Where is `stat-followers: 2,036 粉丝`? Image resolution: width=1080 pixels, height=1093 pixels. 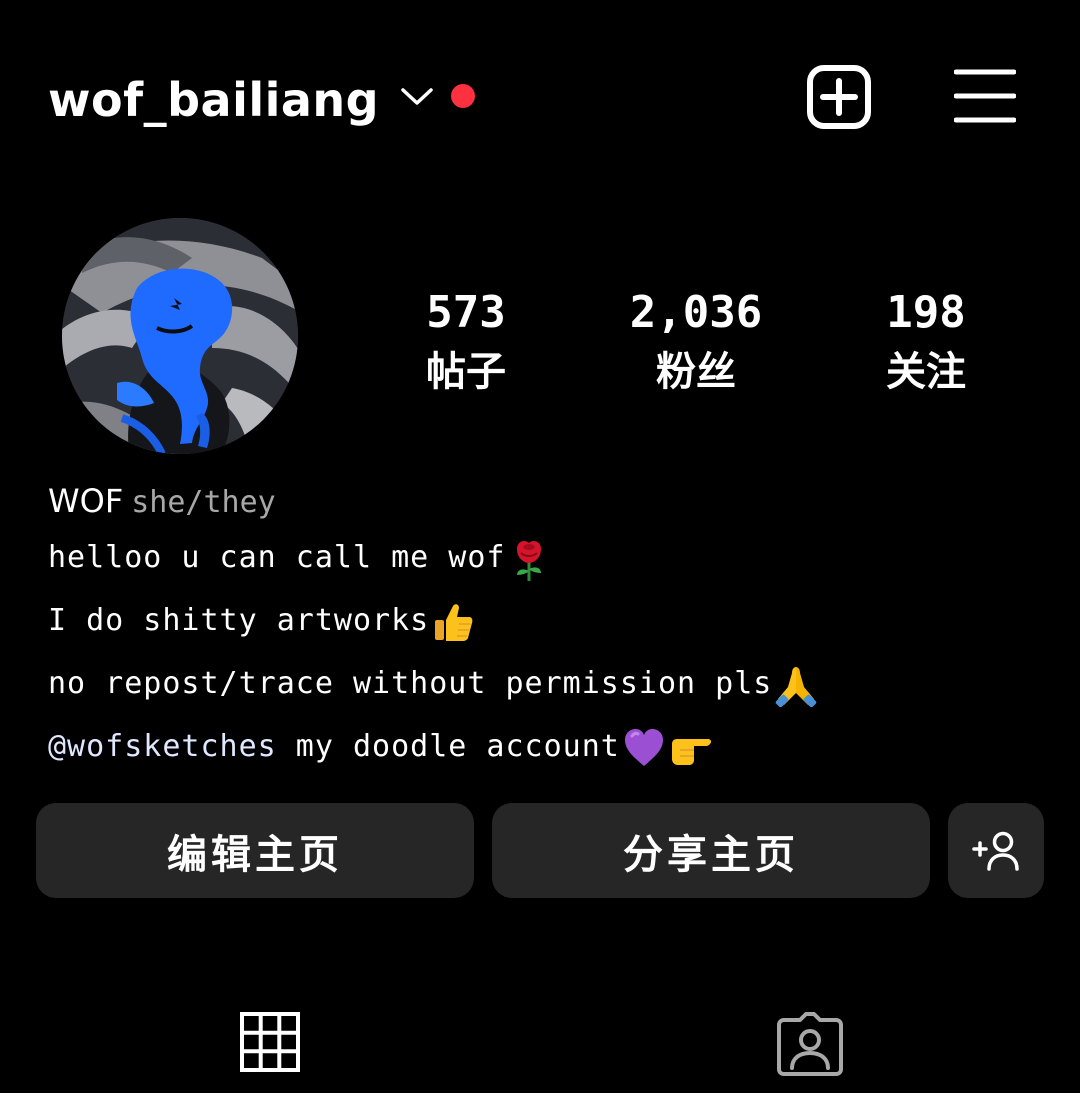
stat-followers: 2,036 粉丝 is located at coordinates (696, 343).